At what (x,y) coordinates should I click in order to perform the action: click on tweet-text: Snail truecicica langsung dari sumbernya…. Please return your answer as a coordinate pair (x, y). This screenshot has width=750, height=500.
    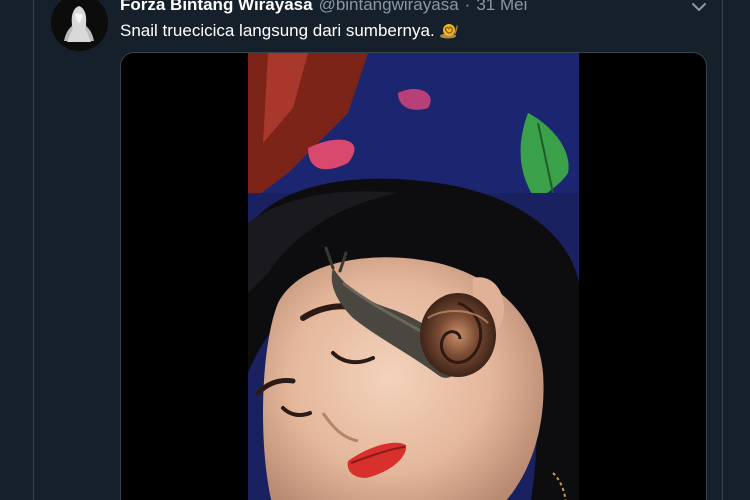
    Looking at the image, I should click on (289, 31).